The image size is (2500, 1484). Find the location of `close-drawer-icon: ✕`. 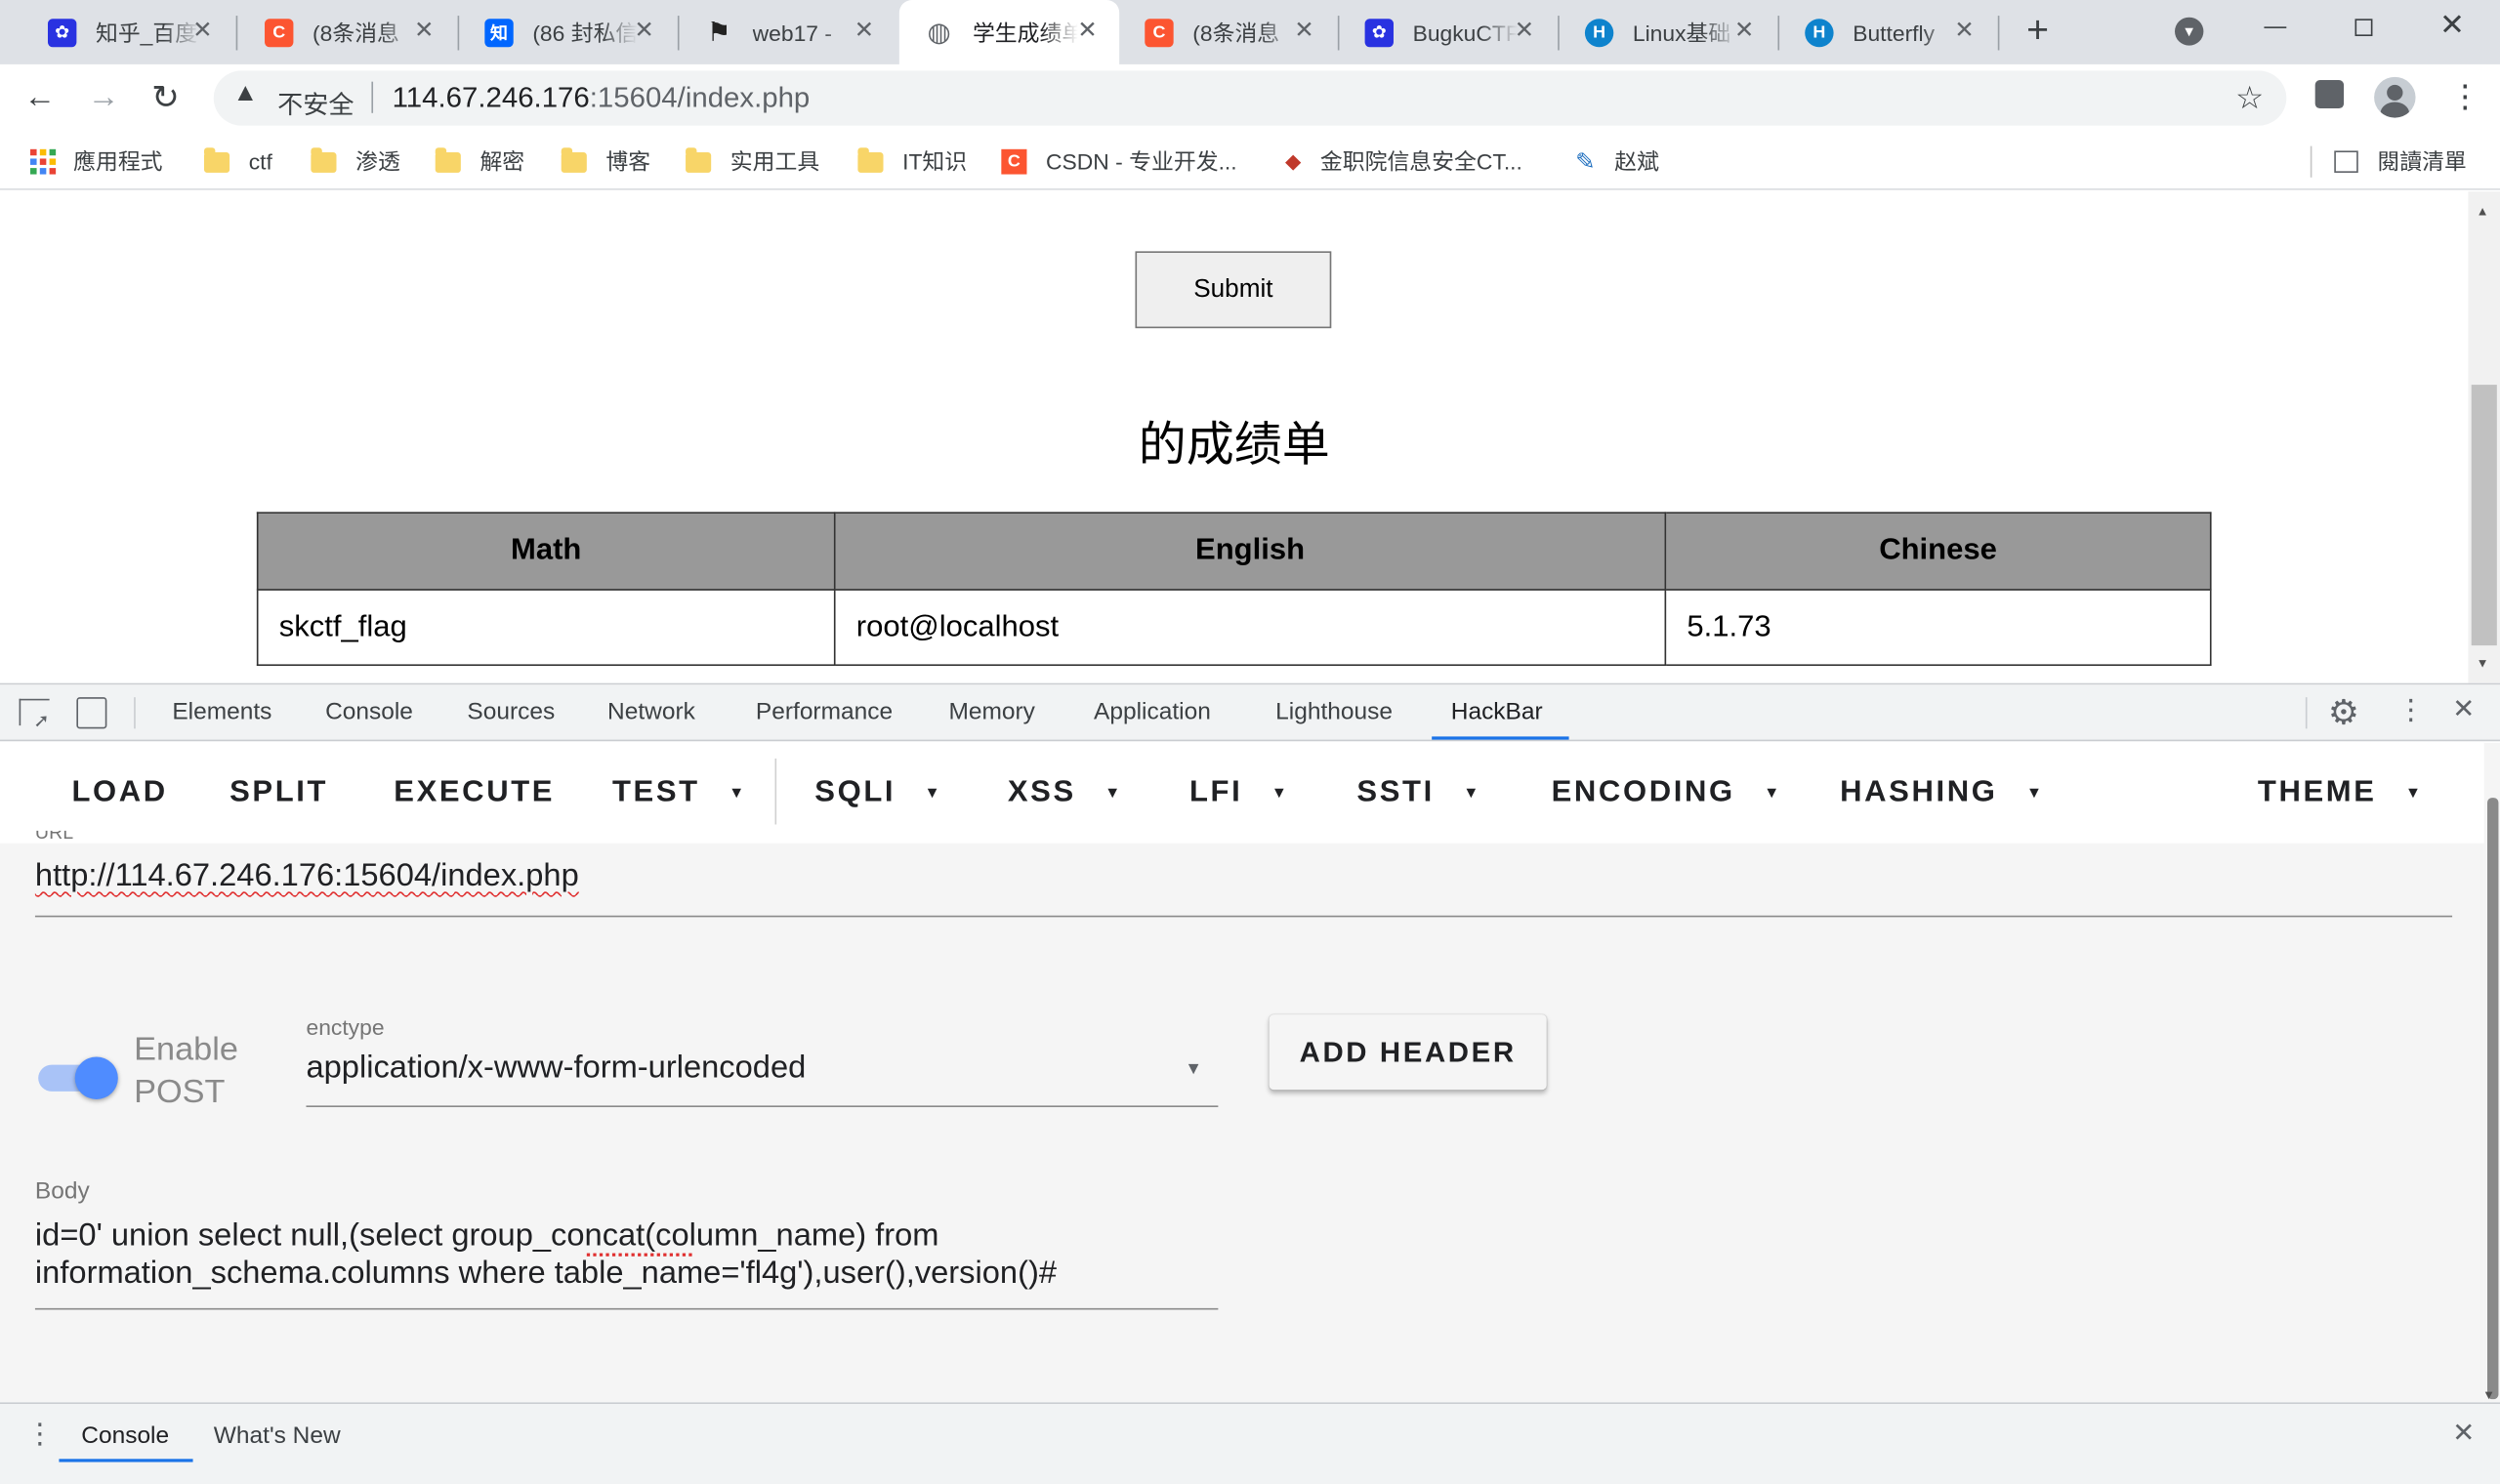

close-drawer-icon: ✕ is located at coordinates (2464, 1434).